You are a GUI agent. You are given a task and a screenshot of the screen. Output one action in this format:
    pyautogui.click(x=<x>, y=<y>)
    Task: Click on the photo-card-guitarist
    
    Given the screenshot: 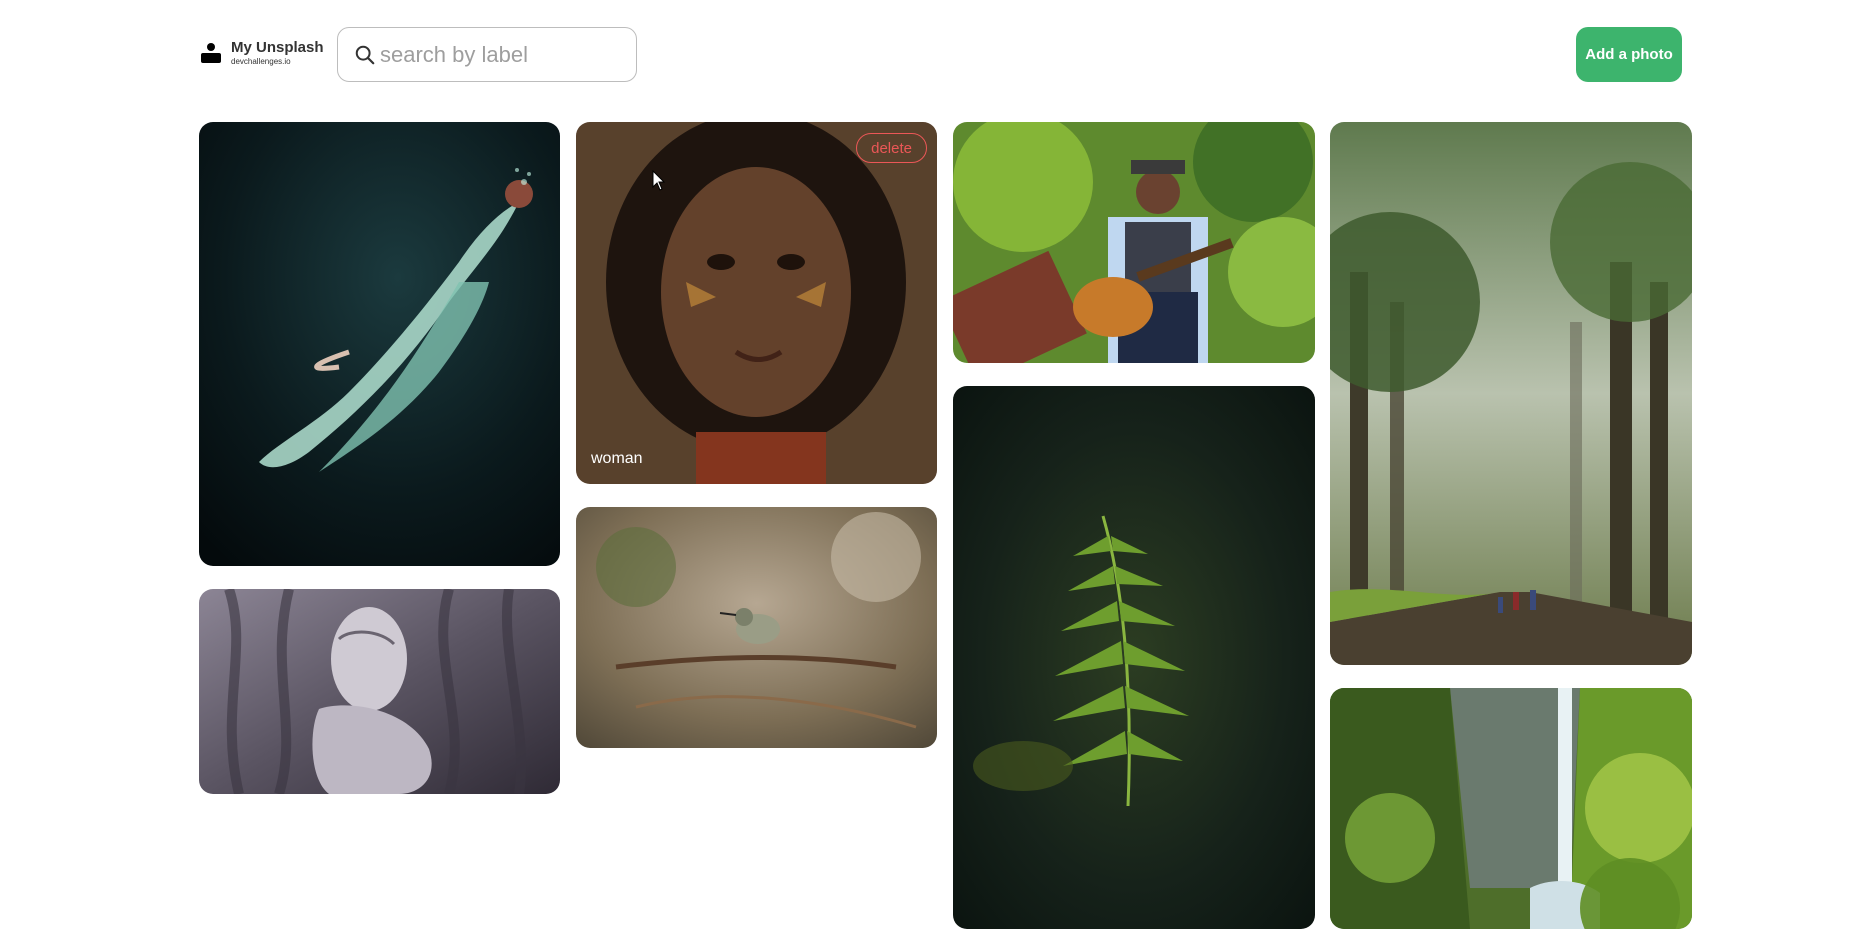 What is the action you would take?
    pyautogui.click(x=1134, y=242)
    